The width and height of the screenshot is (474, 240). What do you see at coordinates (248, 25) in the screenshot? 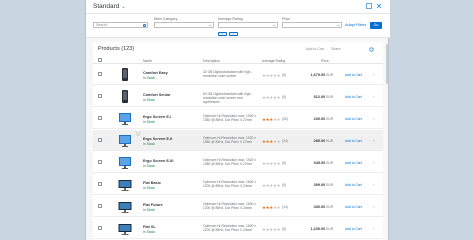
I see `avg-rating-select: ⌄` at bounding box center [248, 25].